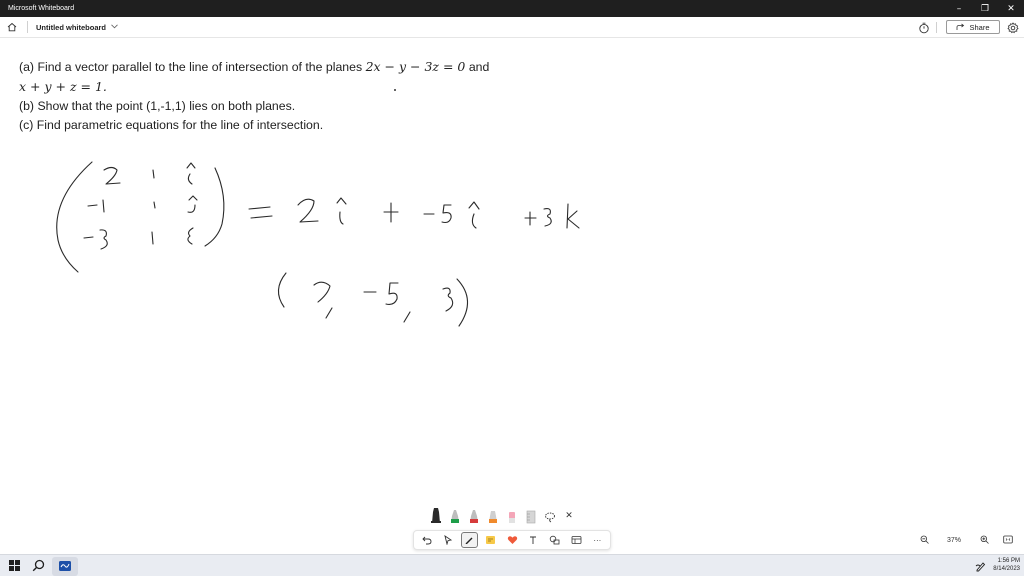  Describe the element at coordinates (214, 207) in the screenshot. I see `ink-right-paren` at that location.